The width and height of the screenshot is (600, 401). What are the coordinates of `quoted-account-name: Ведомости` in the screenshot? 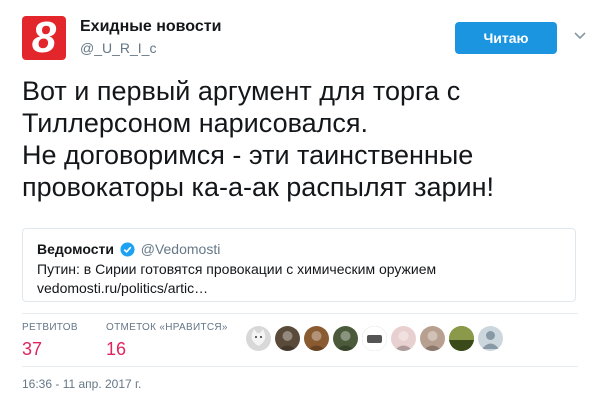 It's located at (75, 249).